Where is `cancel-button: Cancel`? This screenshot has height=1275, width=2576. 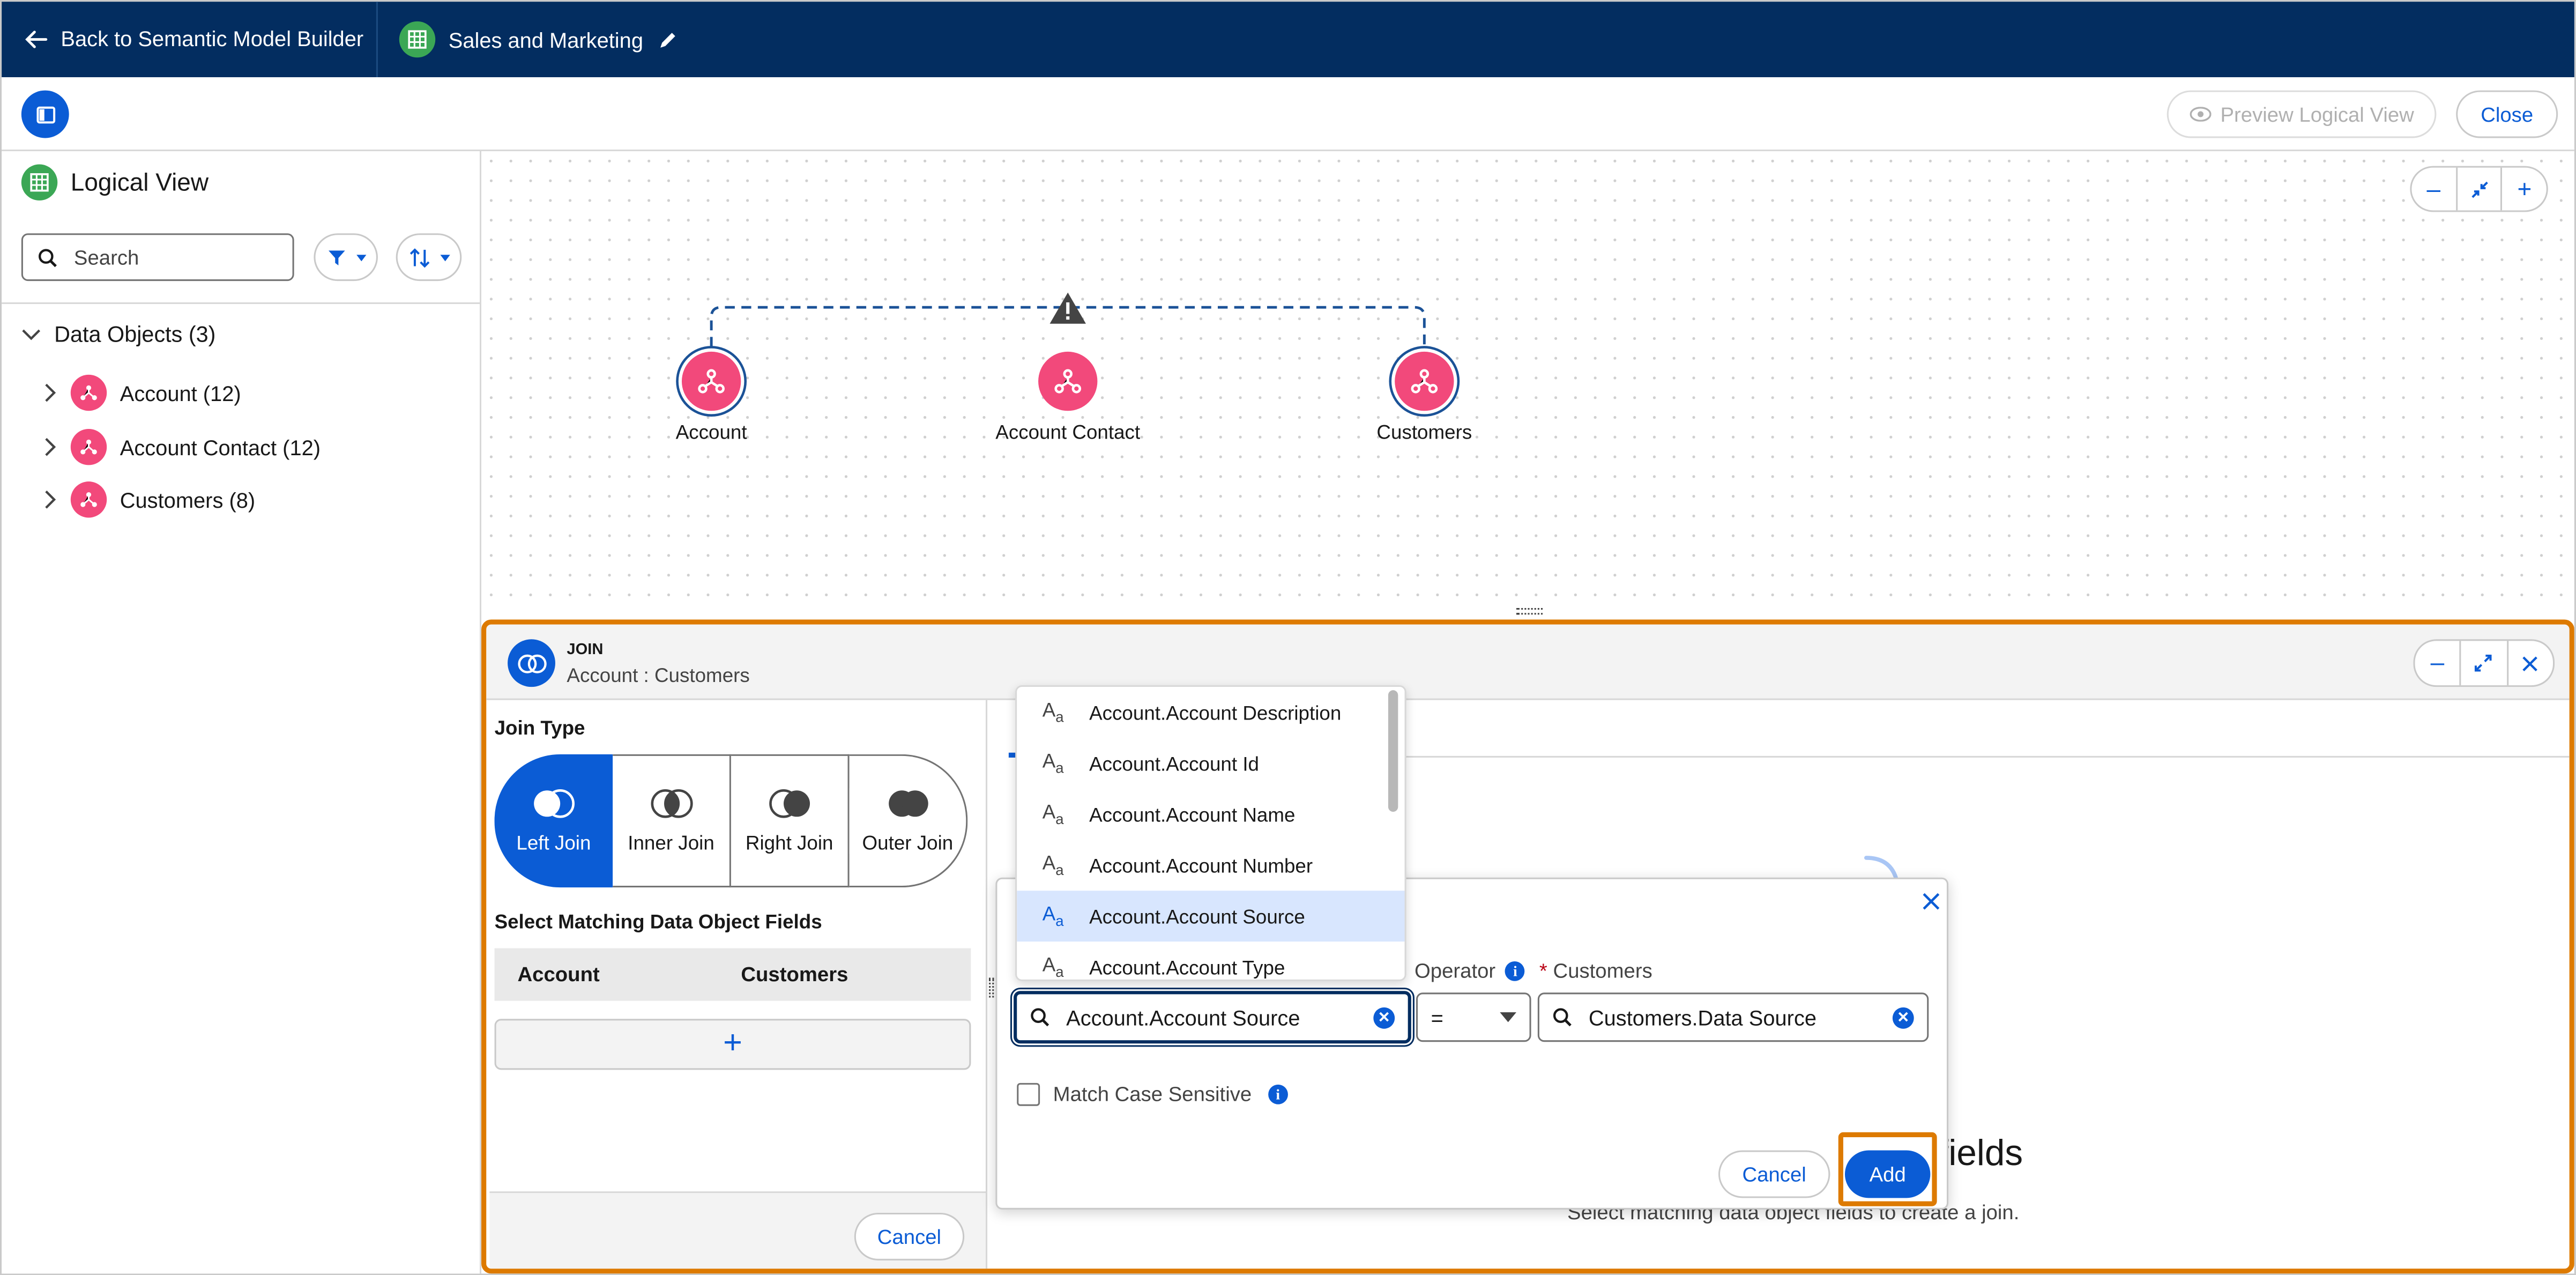
cancel-button: Cancel is located at coordinates (909, 1236).